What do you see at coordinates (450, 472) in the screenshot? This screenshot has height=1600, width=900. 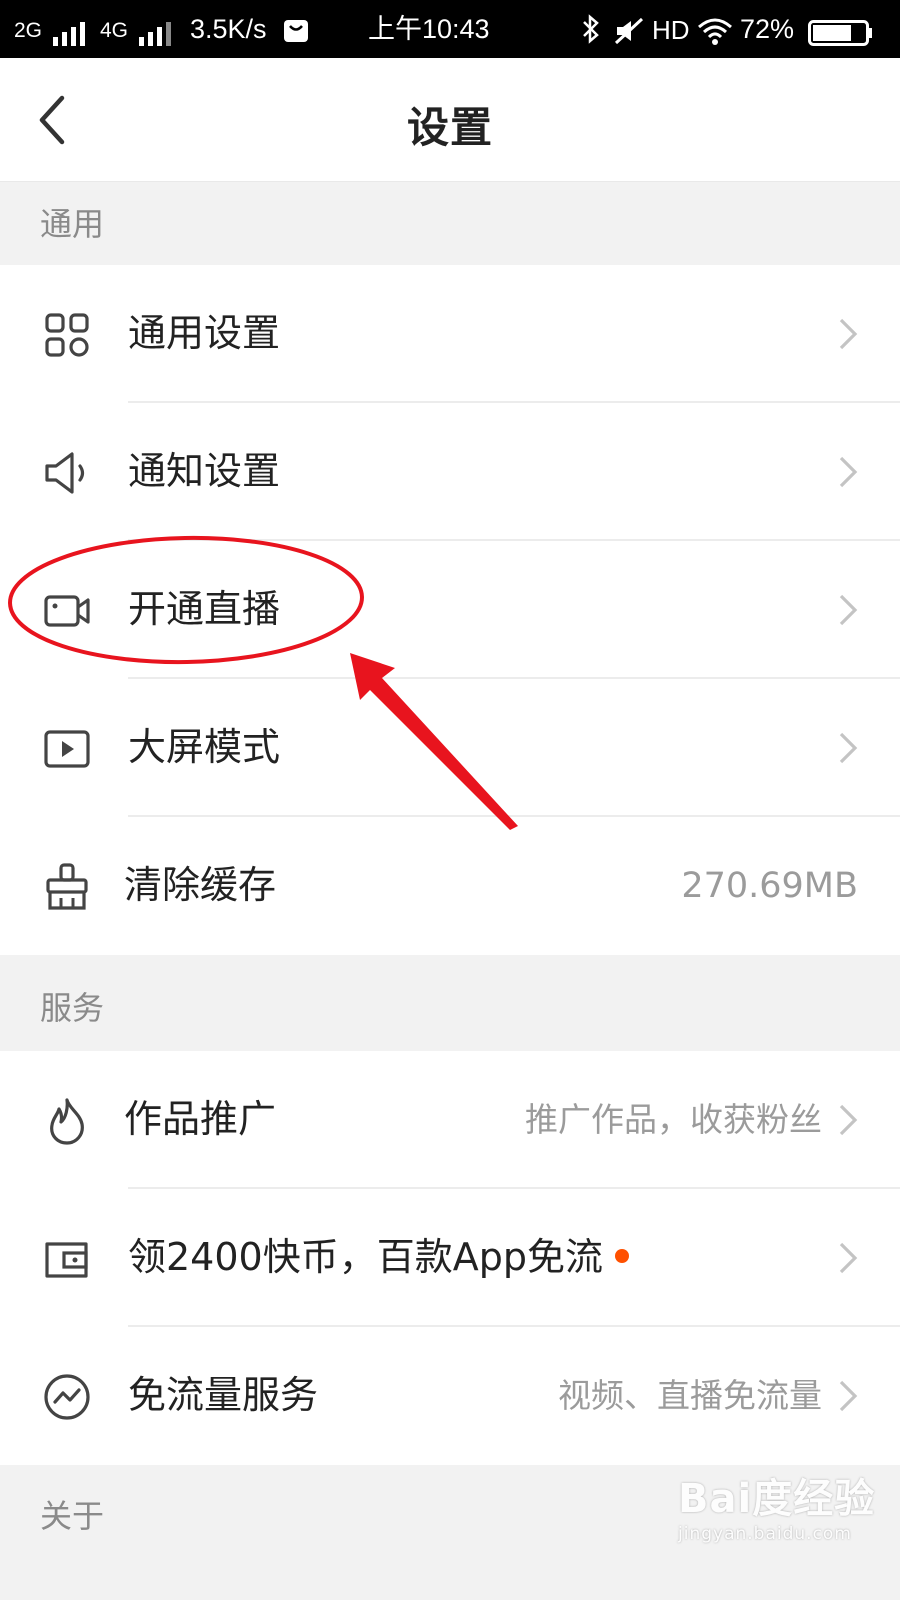 I see `notification-settings-row: 通知设置` at bounding box center [450, 472].